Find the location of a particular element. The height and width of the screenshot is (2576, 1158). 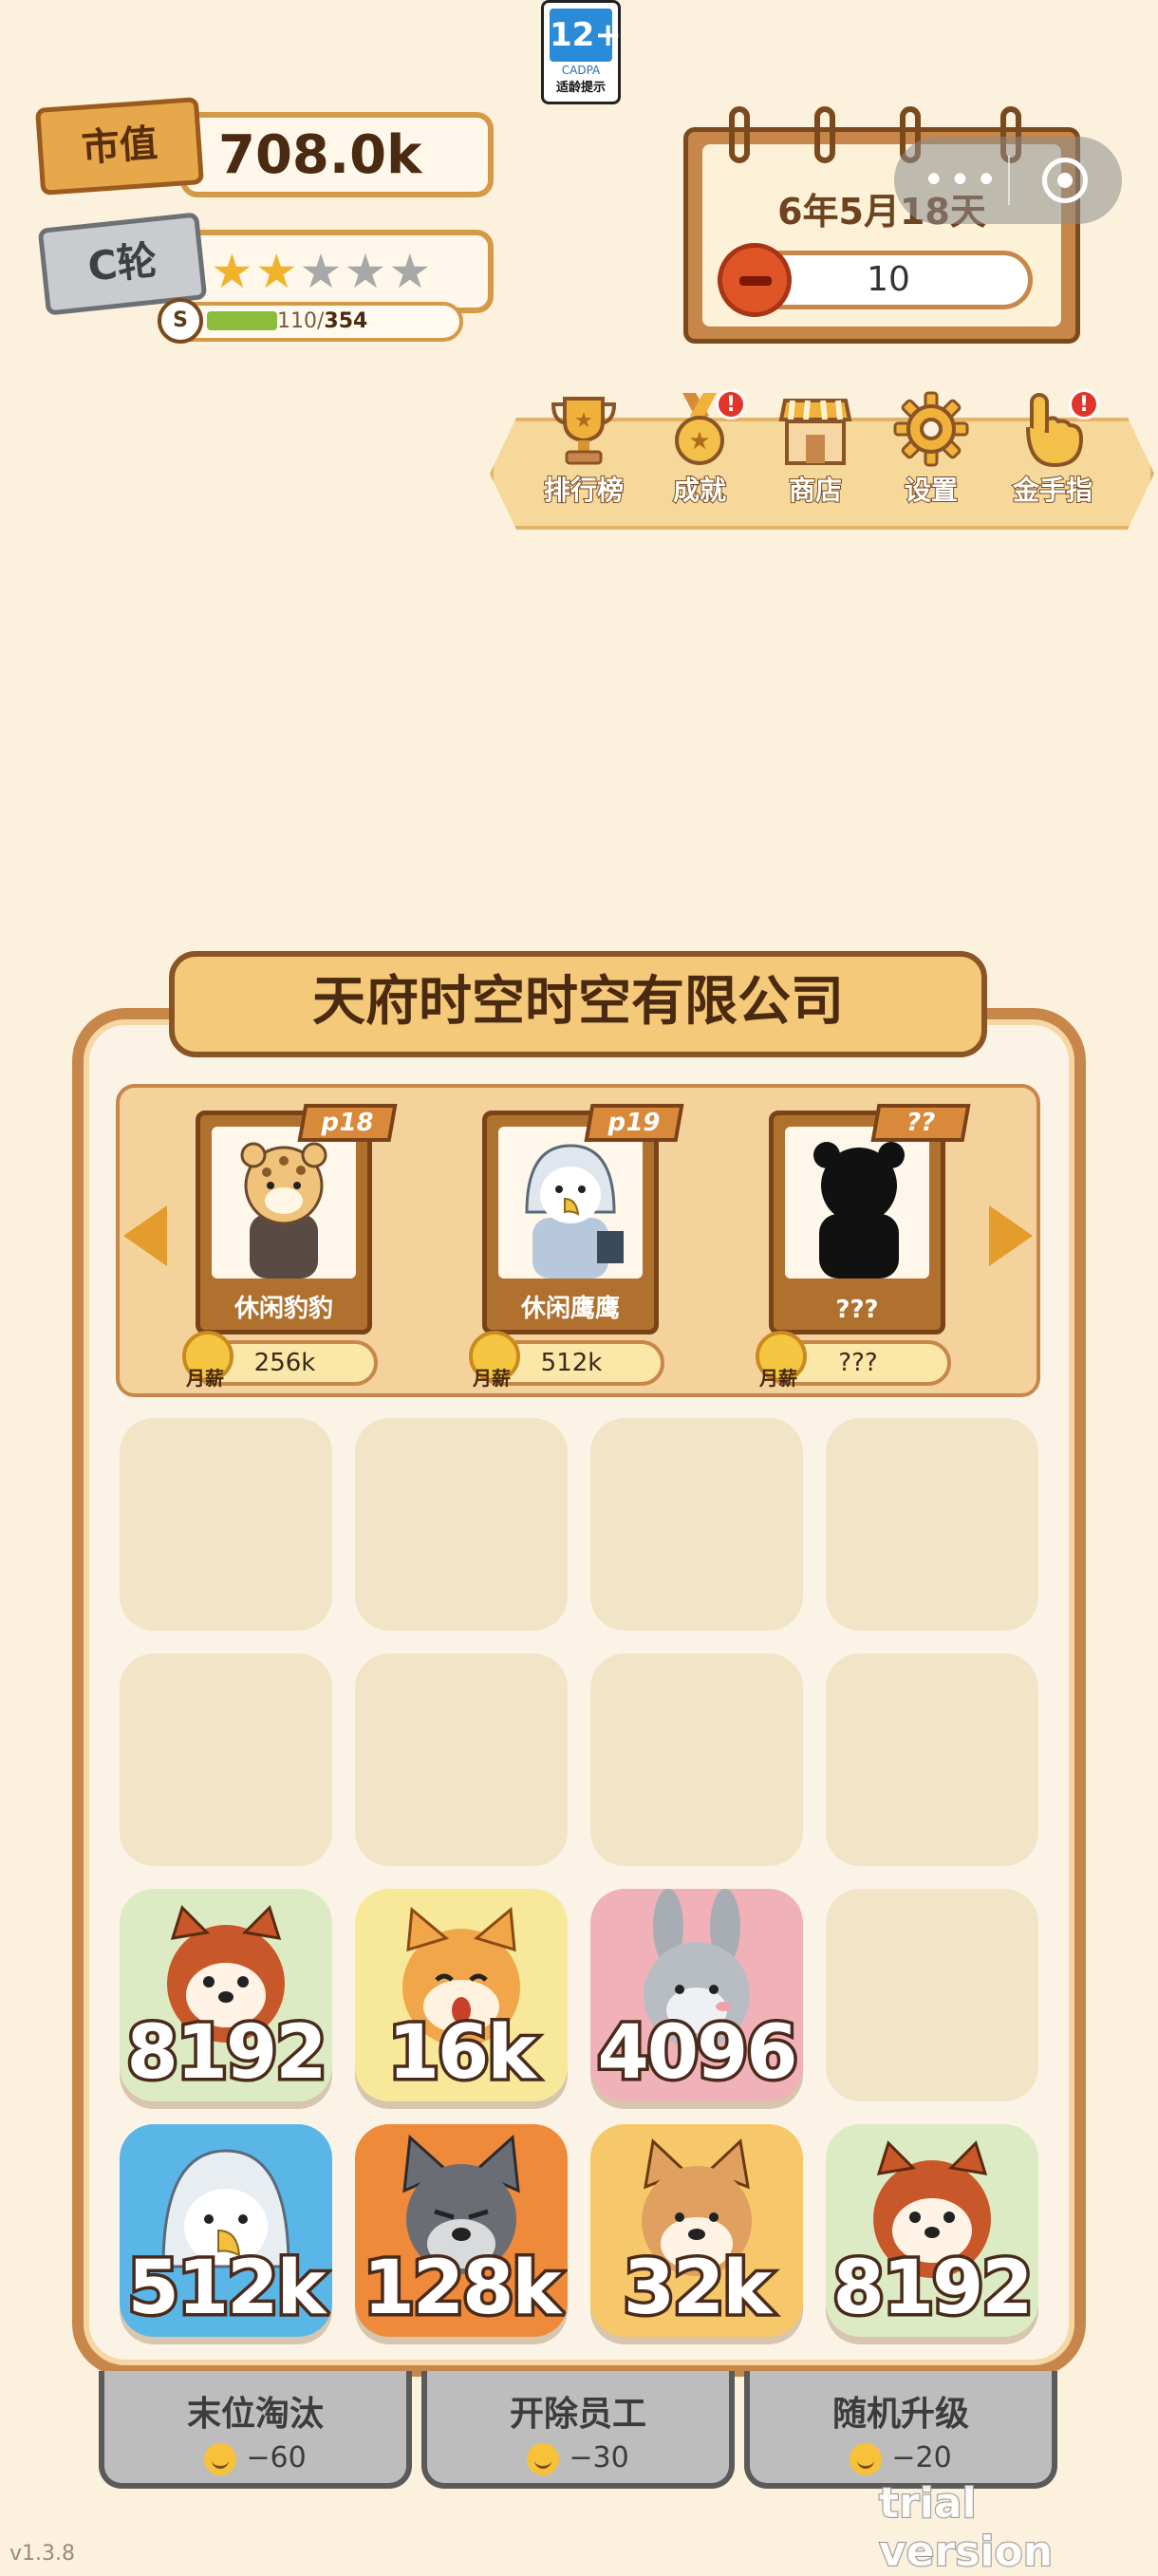

action-cost: −20 is located at coordinates (901, 2458).